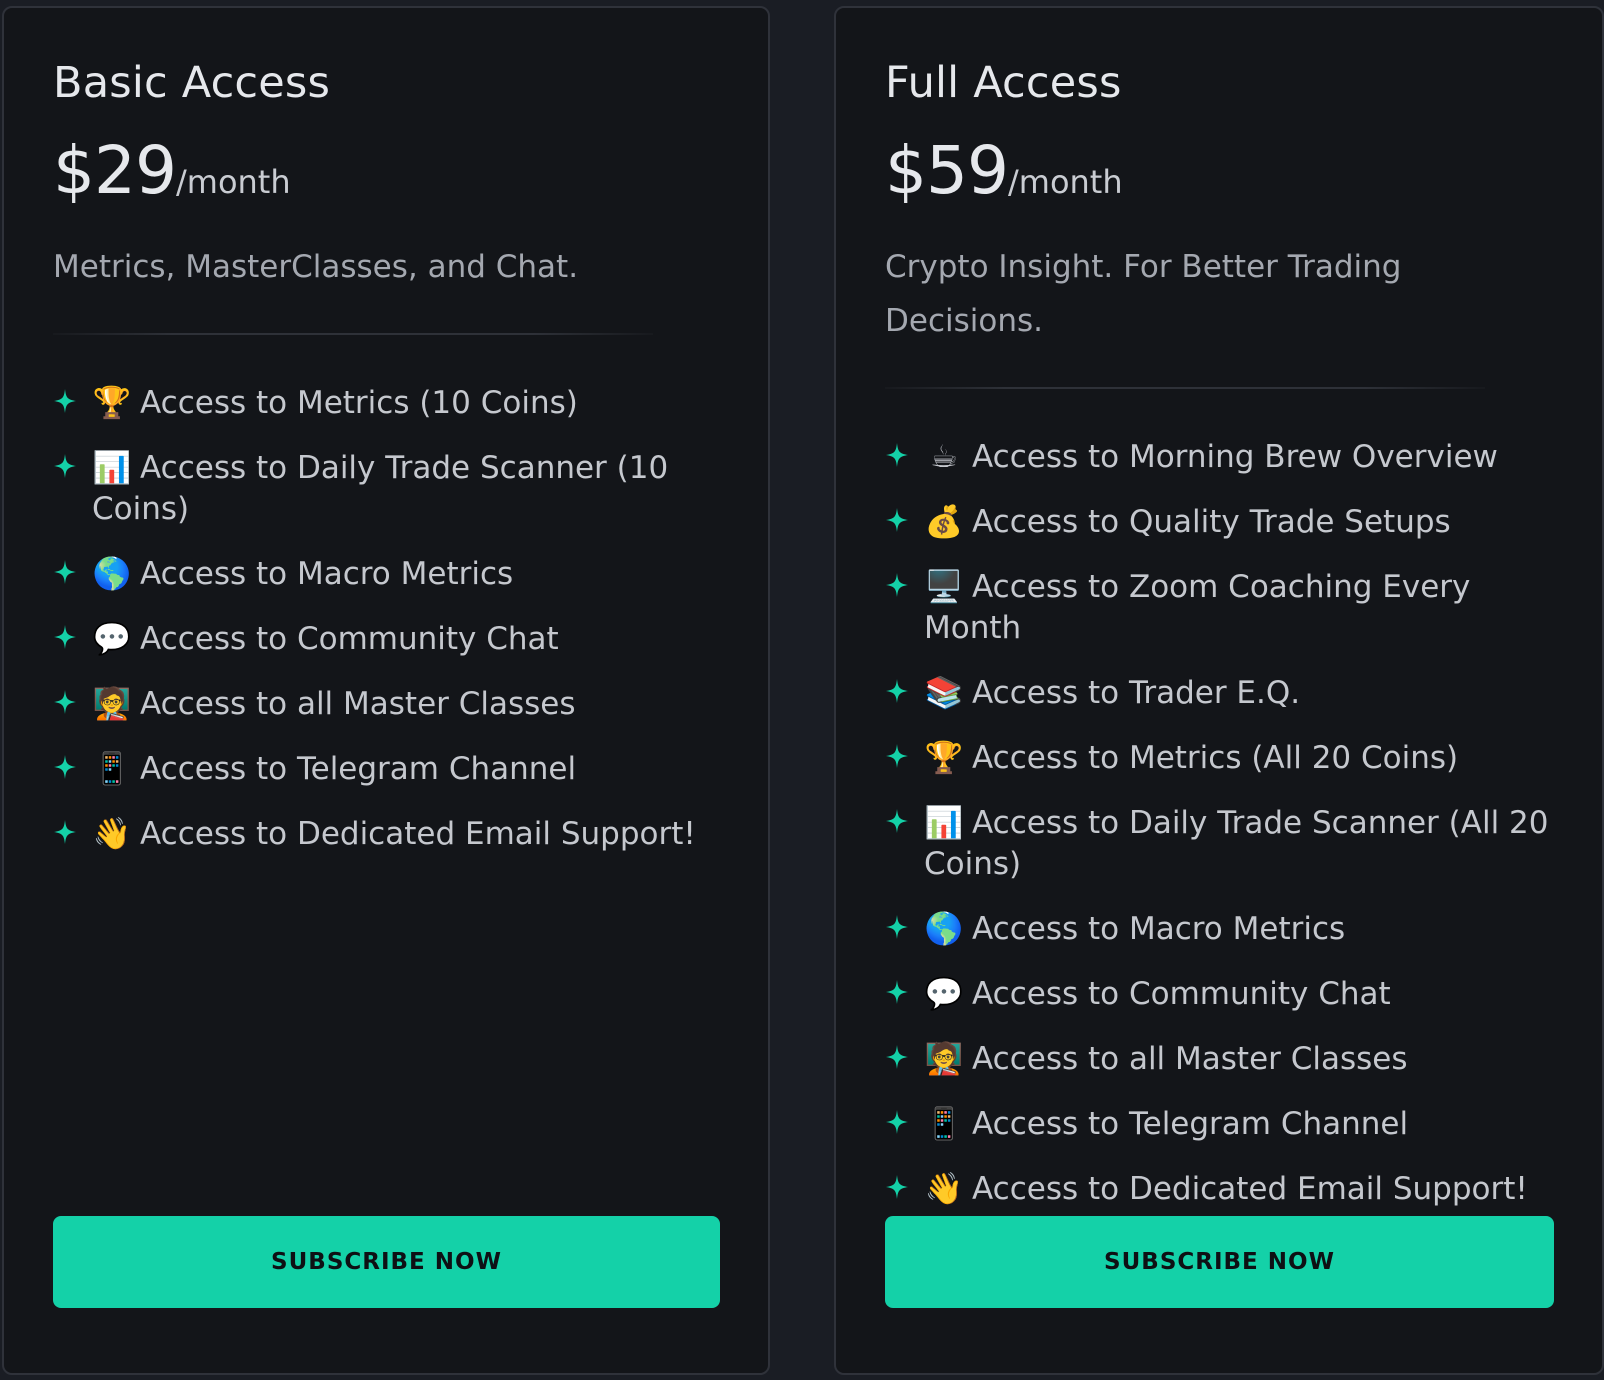 The width and height of the screenshot is (1604, 1380). Describe the element at coordinates (944, 457) in the screenshot. I see `feature-emoji-icon: ☕` at that location.